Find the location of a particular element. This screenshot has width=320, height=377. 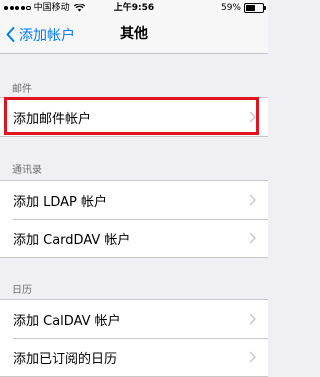

highlight-box is located at coordinates (131, 116).